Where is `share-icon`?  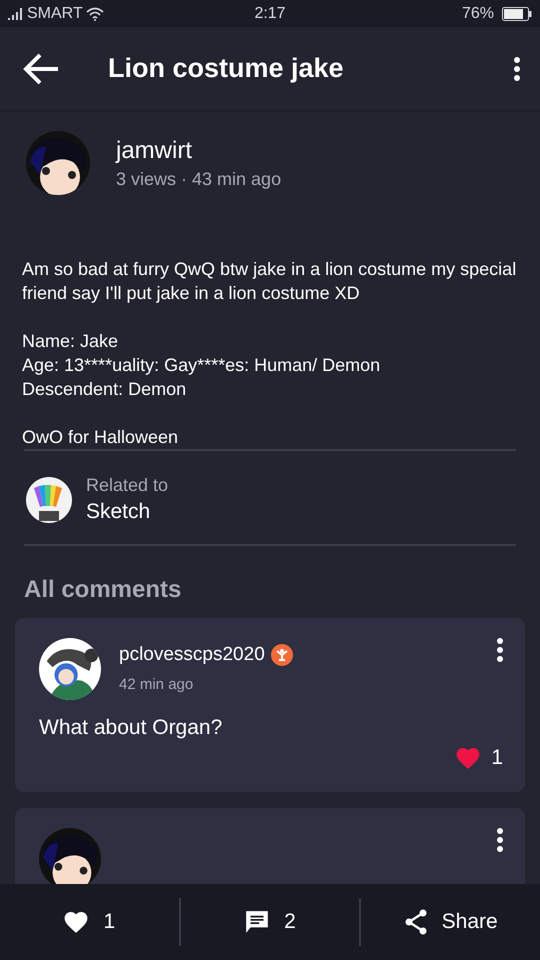
share-icon is located at coordinates (416, 922).